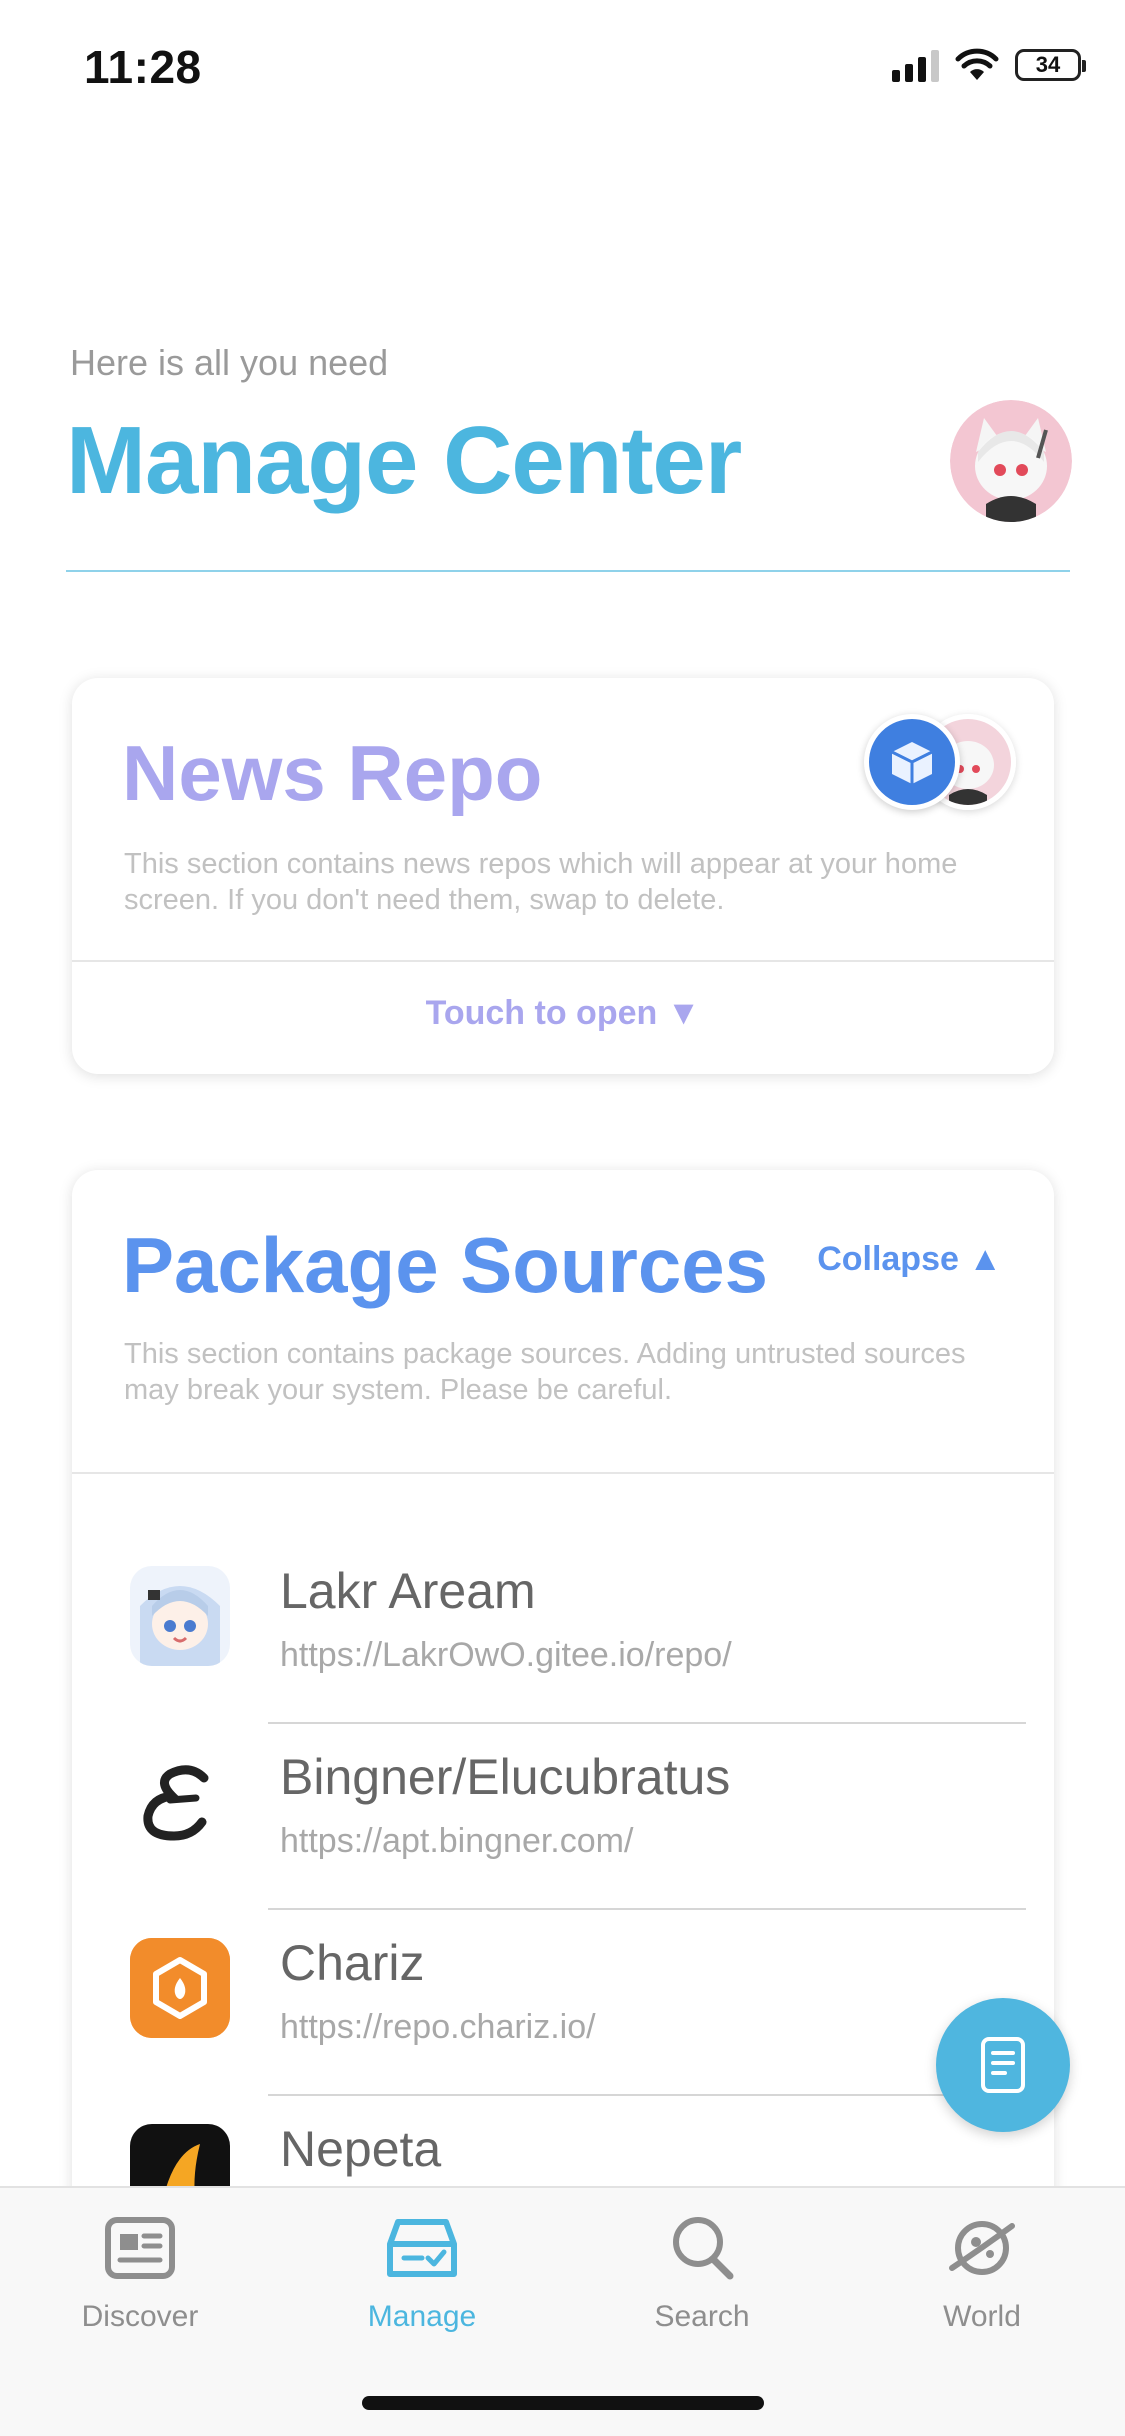 This screenshot has height=2436, width=1125. I want to click on battery-icon: 34, so click(1050, 65).